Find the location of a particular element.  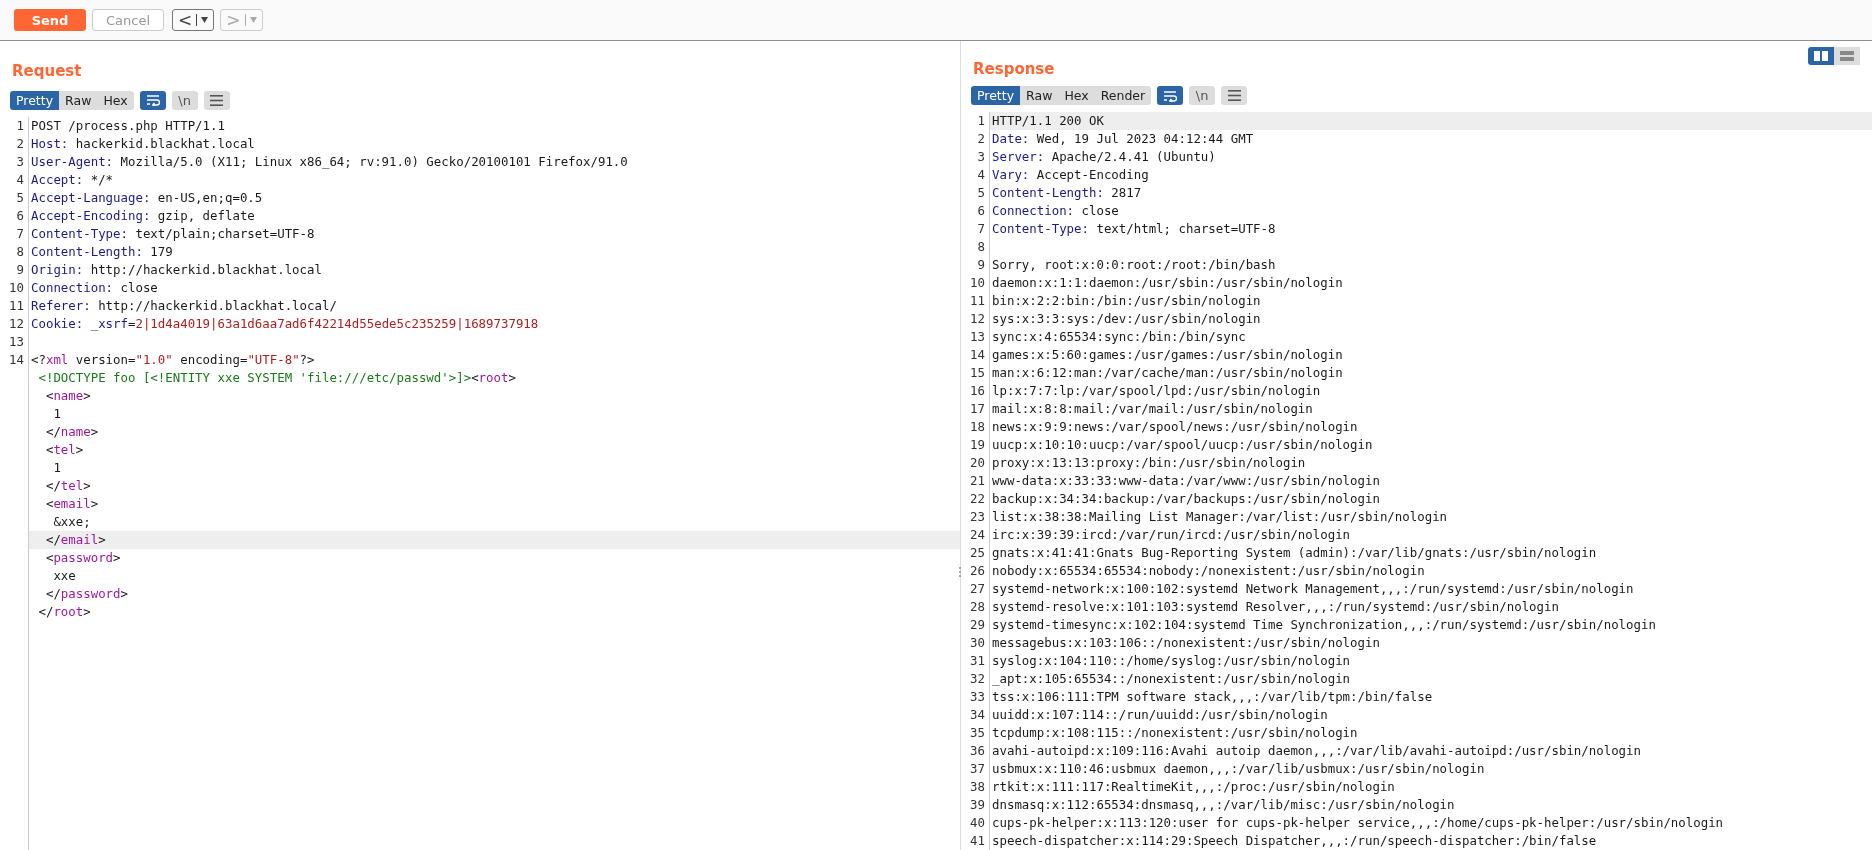

stacked-layout-button is located at coordinates (1847, 56).